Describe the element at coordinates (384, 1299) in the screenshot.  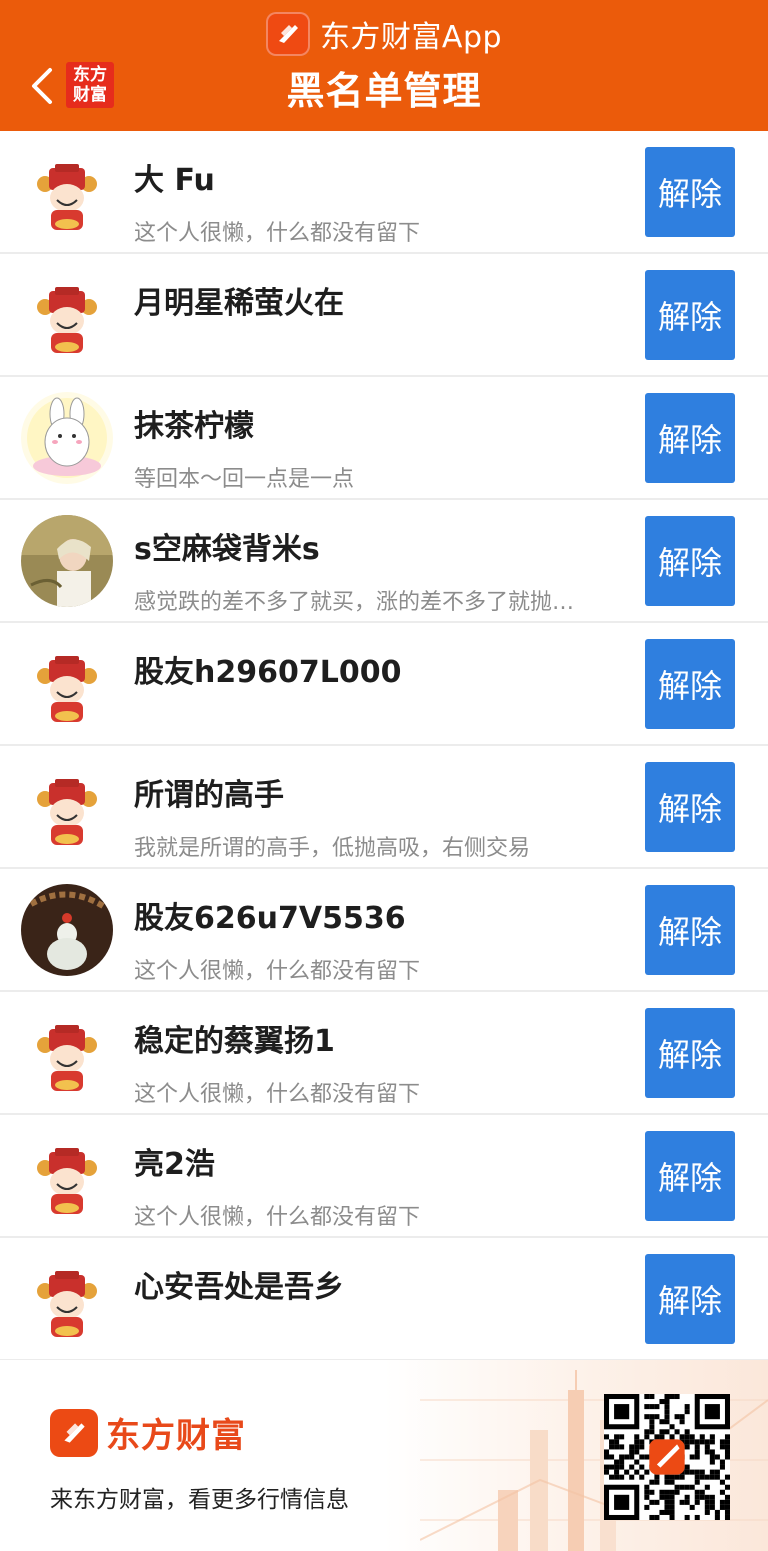
I see `list-item: 心安吾处是吾乡 解除` at that location.